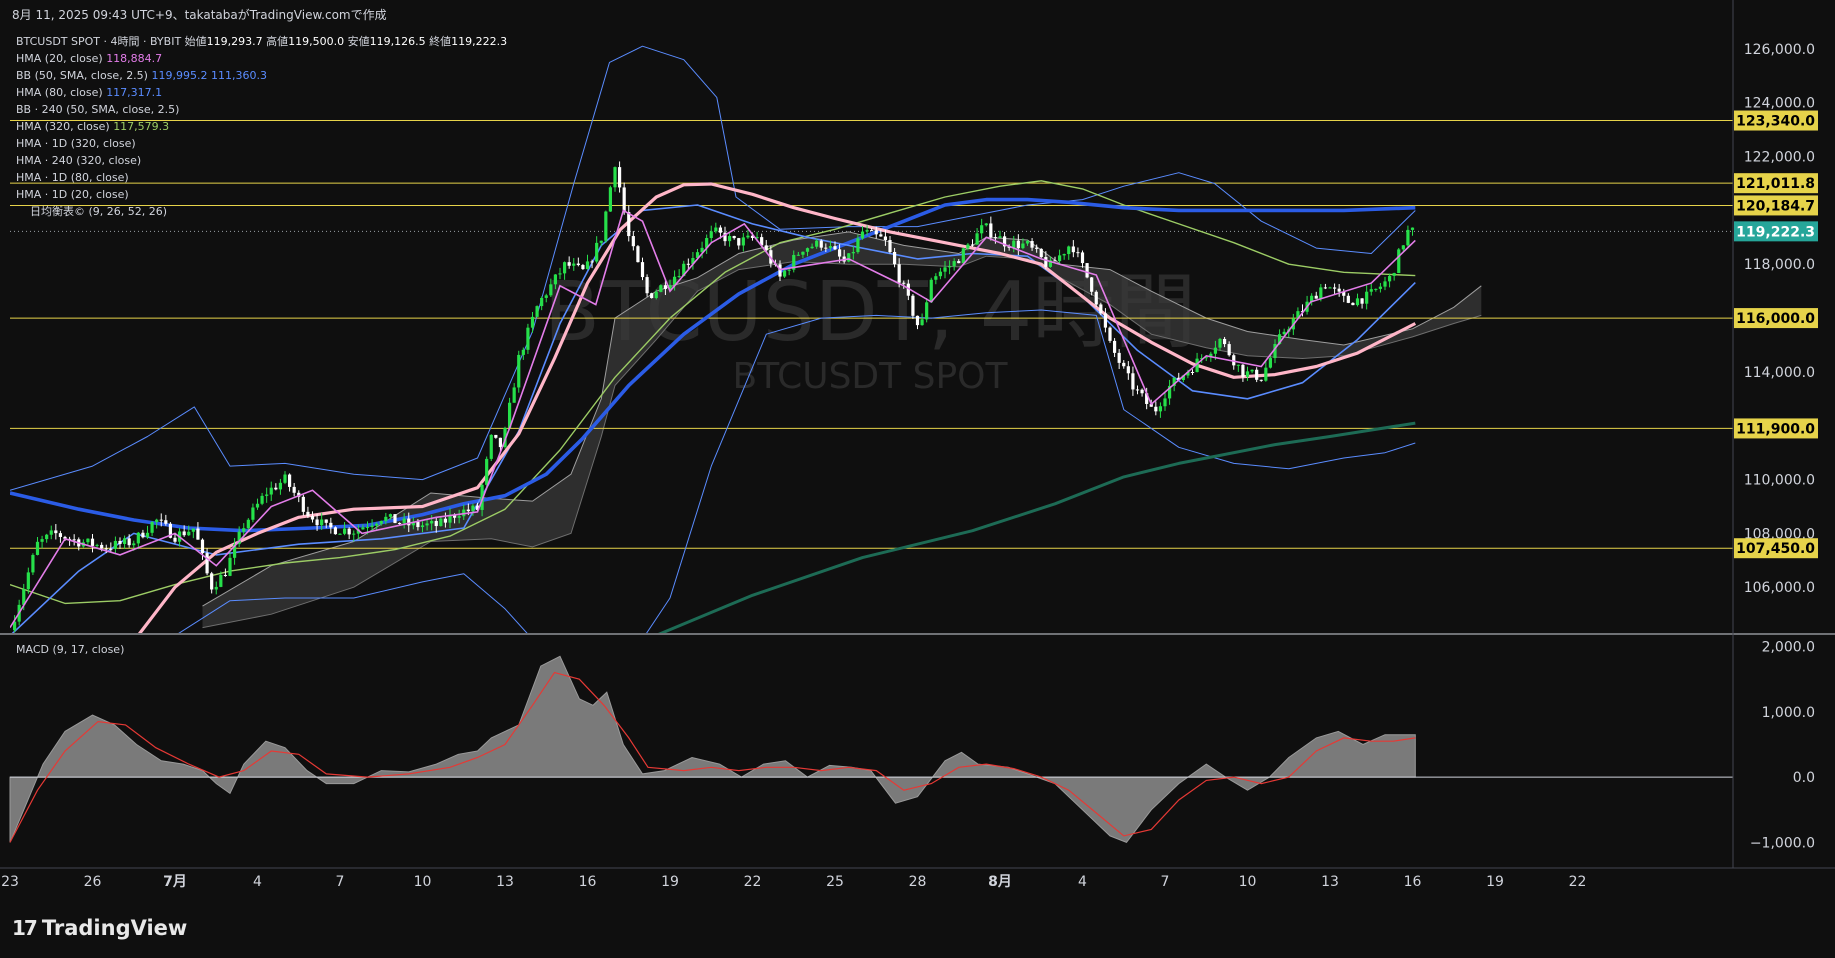 The width and height of the screenshot is (1835, 958). I want to click on tradingview-logo: 17 TradingView, so click(99, 928).